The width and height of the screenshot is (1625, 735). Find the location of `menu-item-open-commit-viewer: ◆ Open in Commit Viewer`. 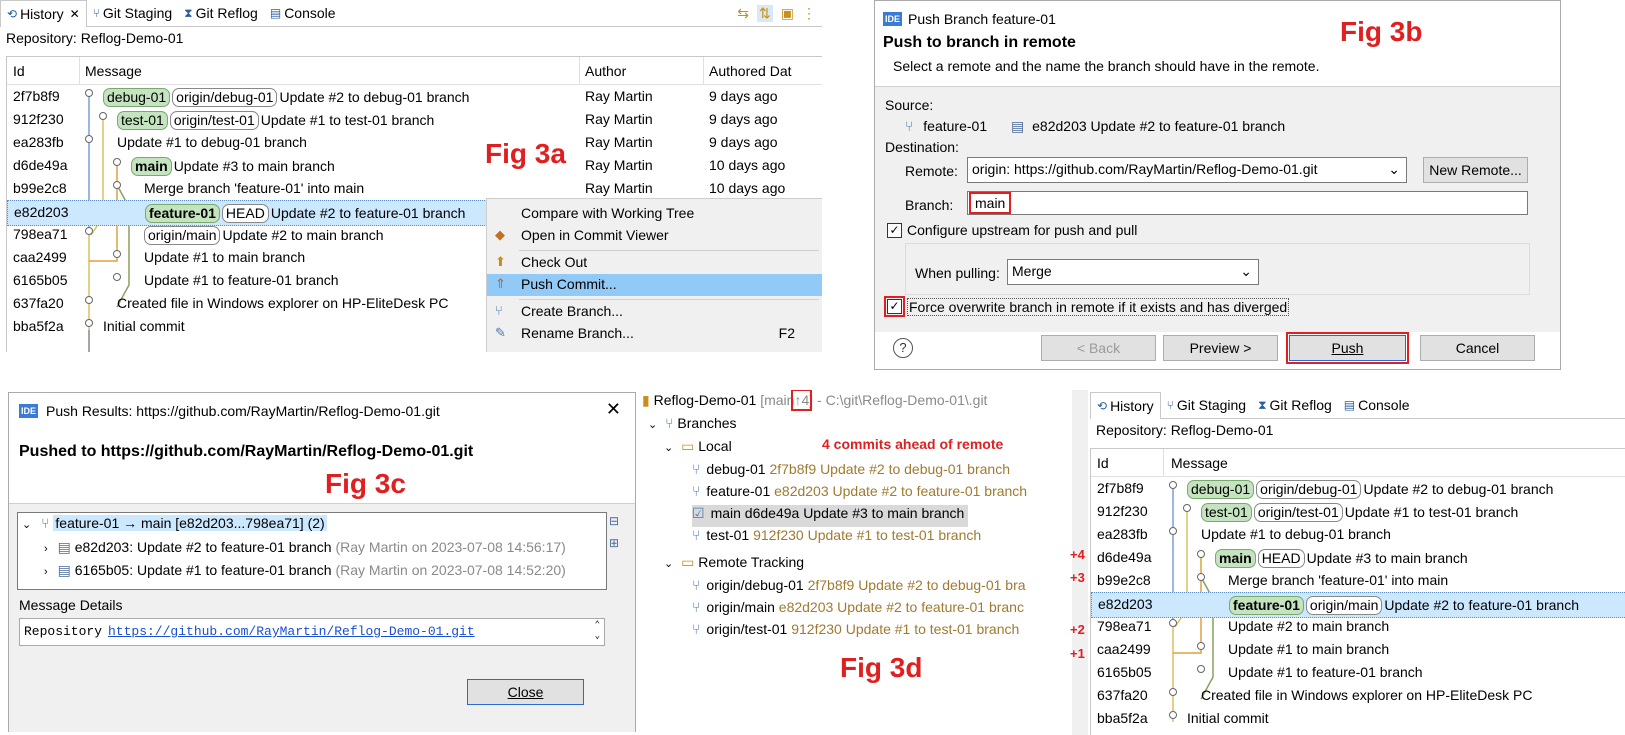

menu-item-open-commit-viewer: ◆ Open in Commit Viewer is located at coordinates (654, 236).